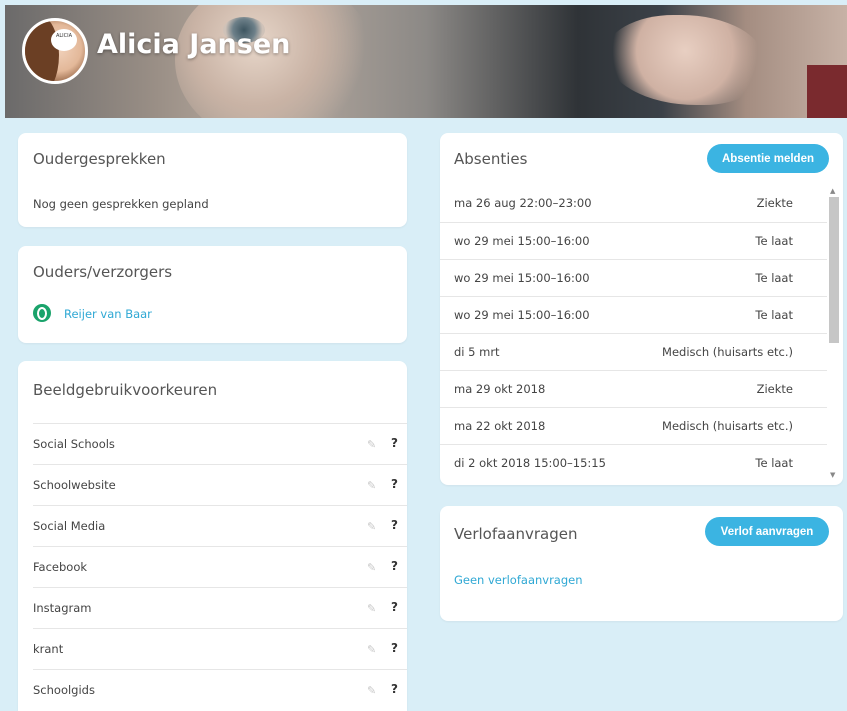  I want to click on avatar: ALICIA, so click(55, 51).